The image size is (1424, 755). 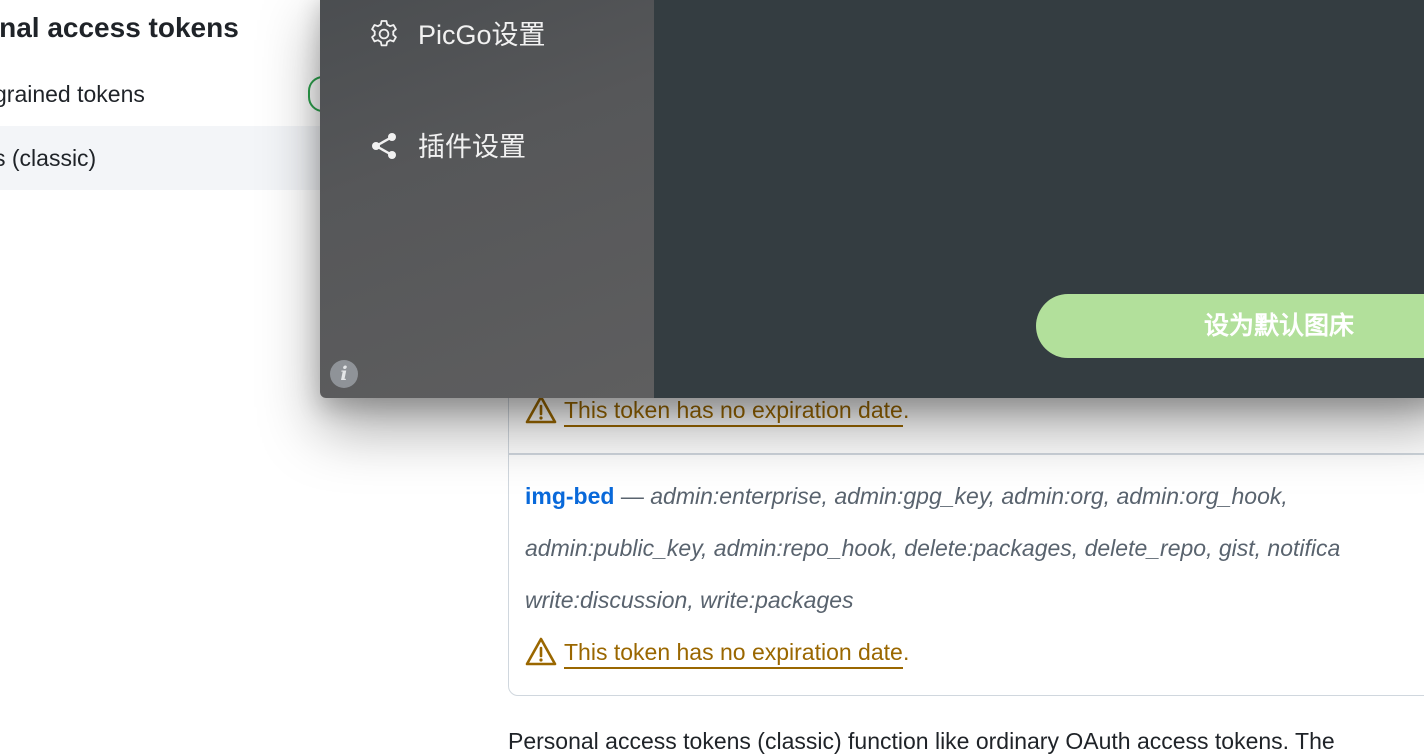 What do you see at coordinates (344, 374) in the screenshot?
I see `info-icon: i` at bounding box center [344, 374].